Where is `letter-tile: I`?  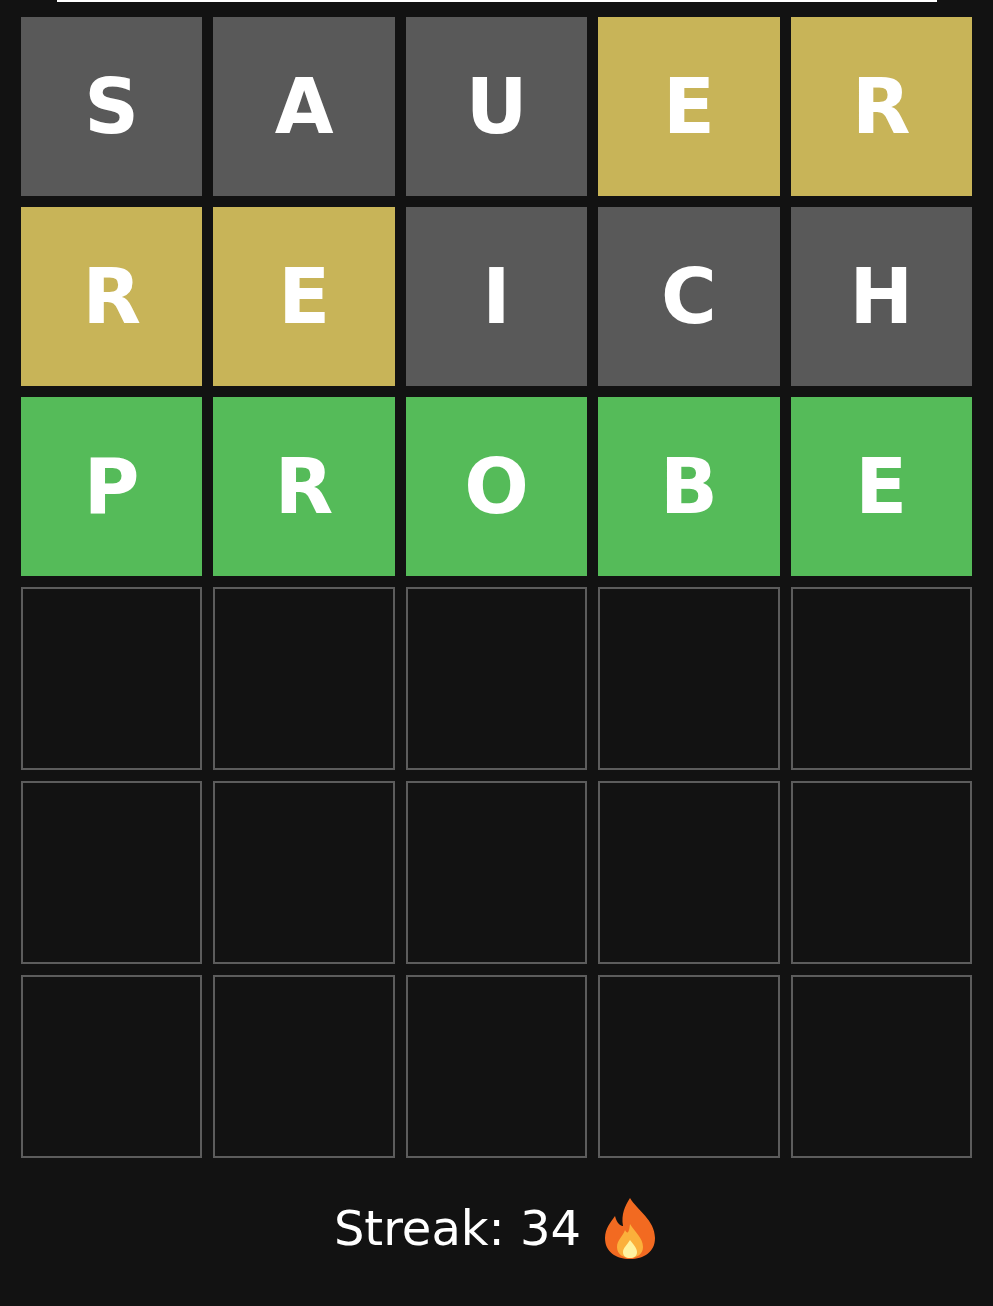 letter-tile: I is located at coordinates (496, 296).